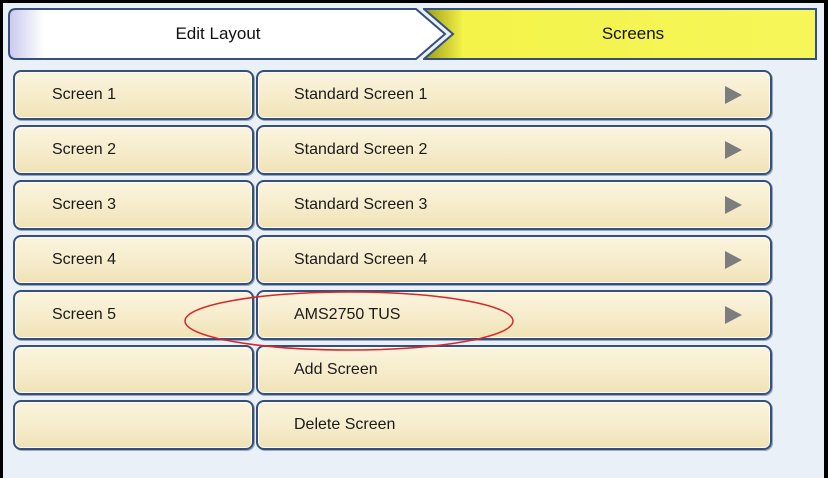 The width and height of the screenshot is (828, 478). I want to click on screen-name-label: Screen 2, so click(84, 149).